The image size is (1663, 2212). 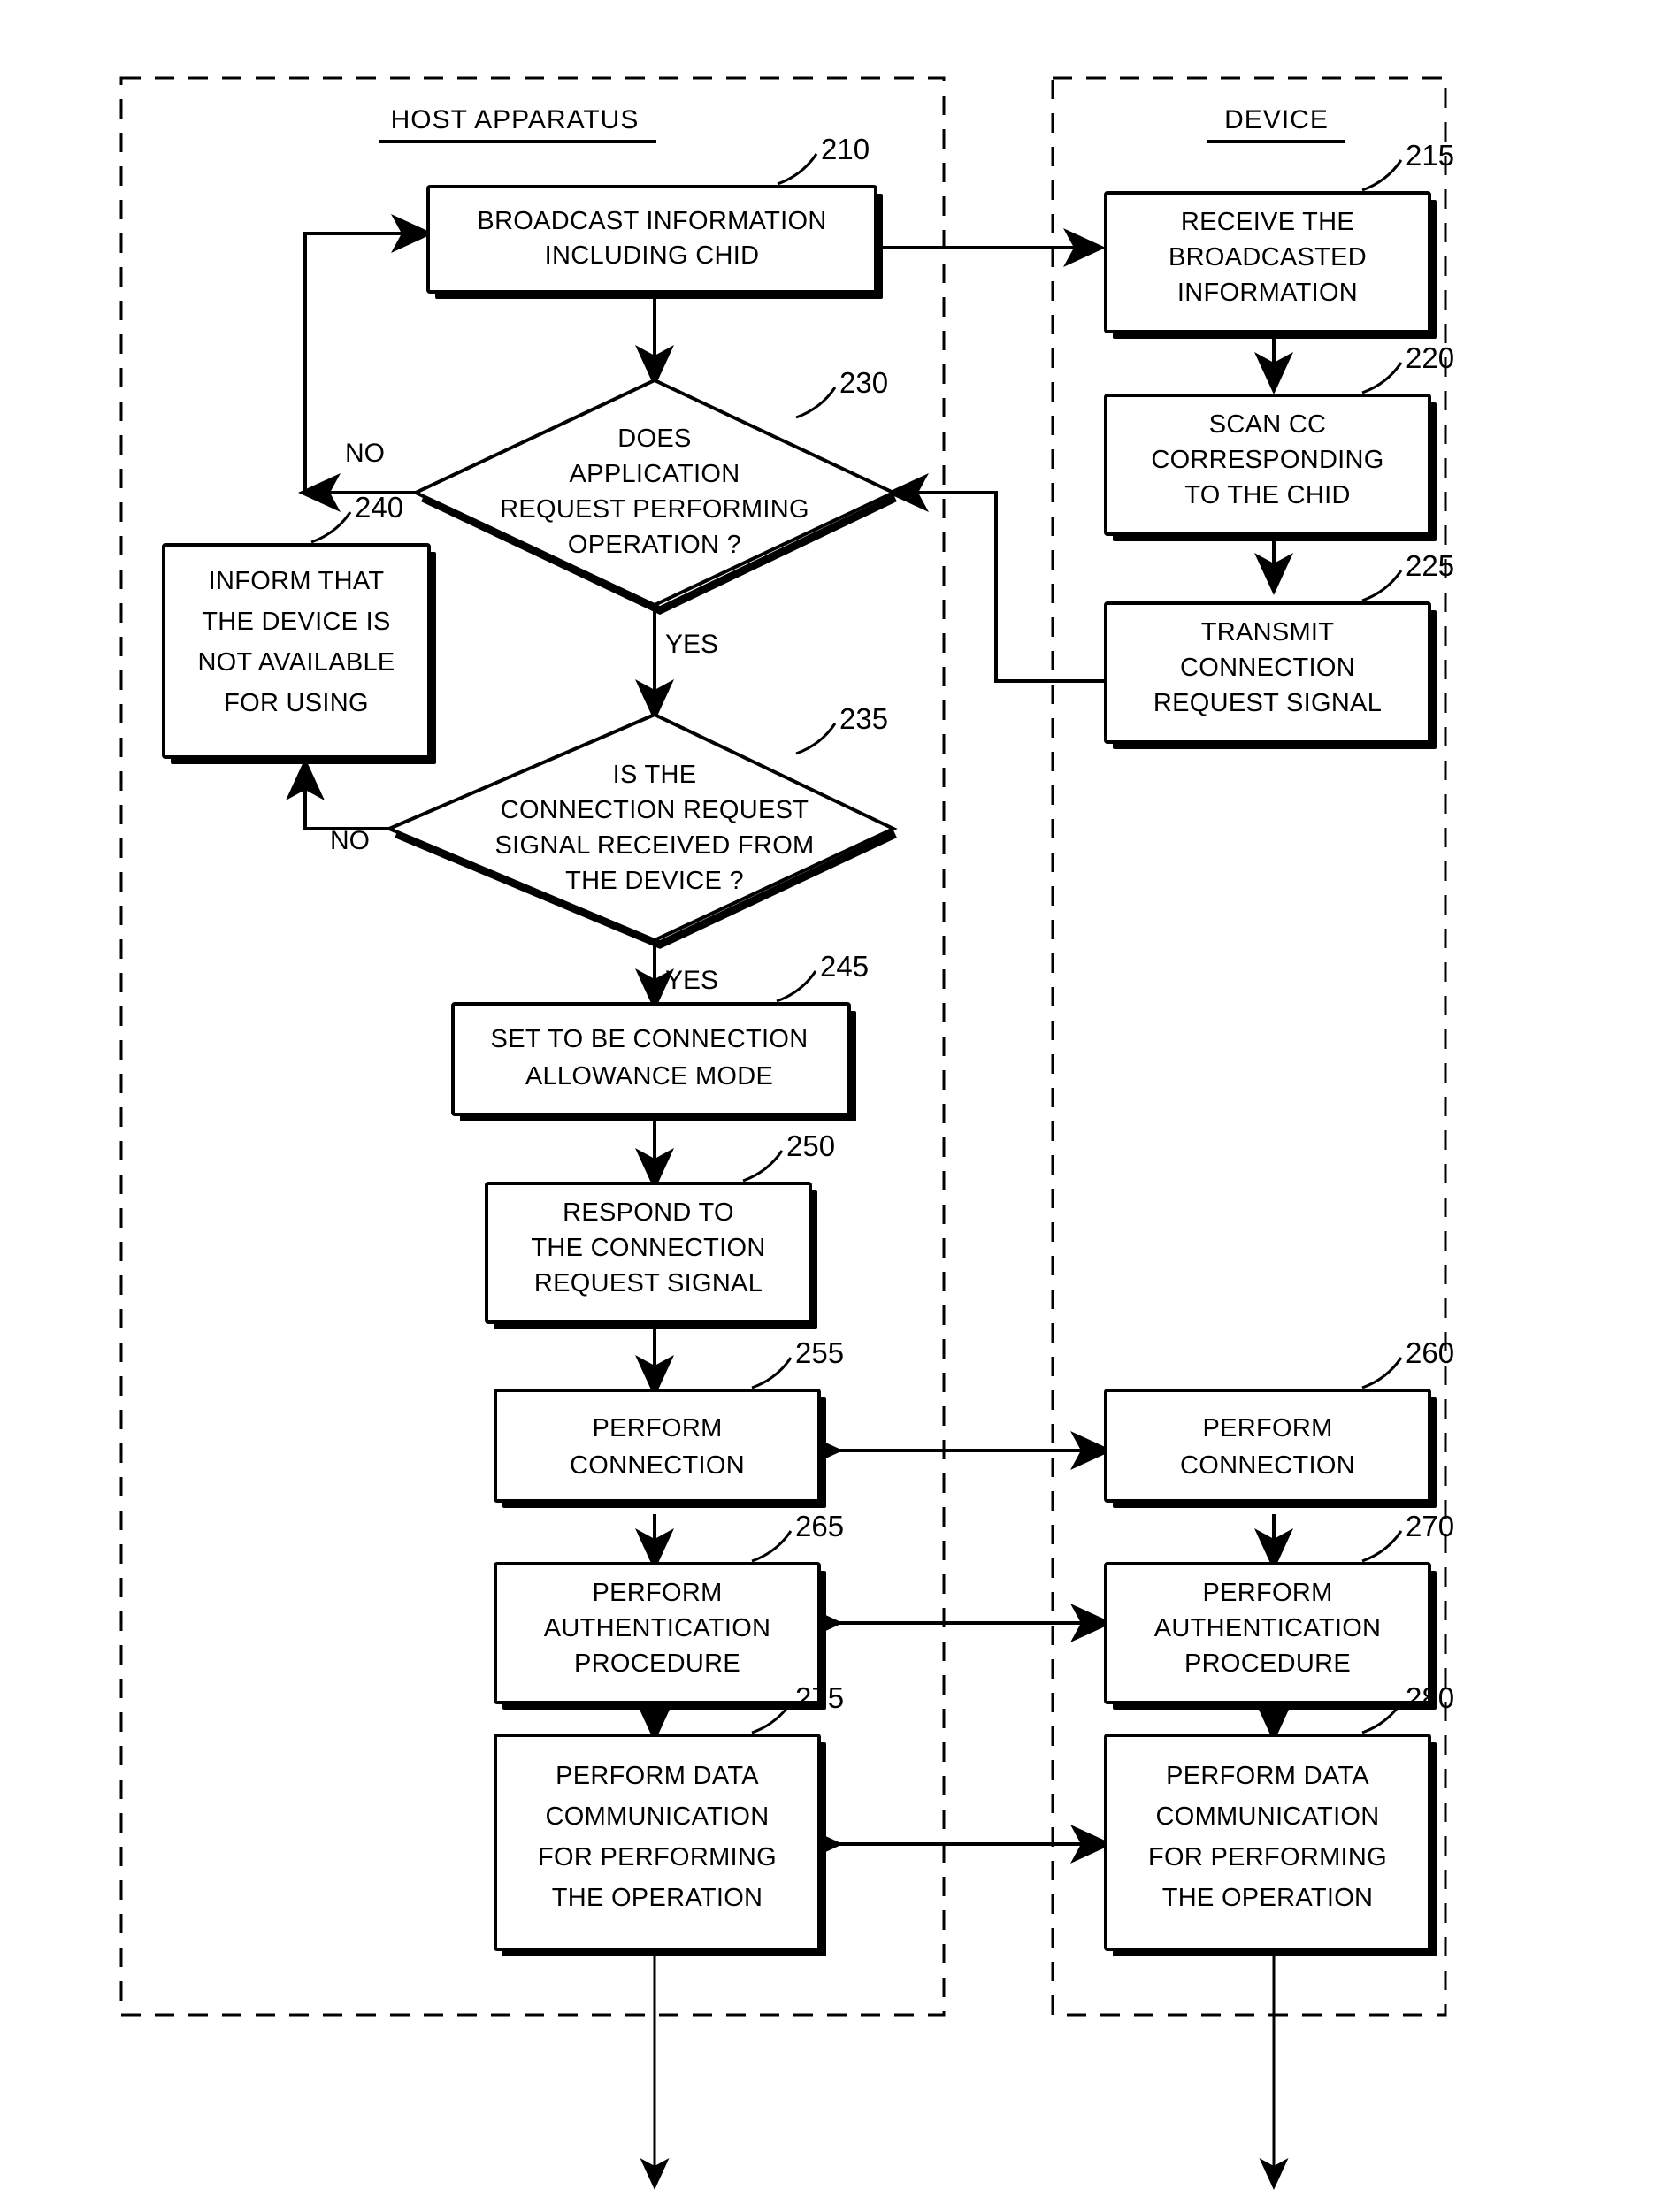 I want to click on branch-label-235-yes: YES, so click(x=692, y=980).